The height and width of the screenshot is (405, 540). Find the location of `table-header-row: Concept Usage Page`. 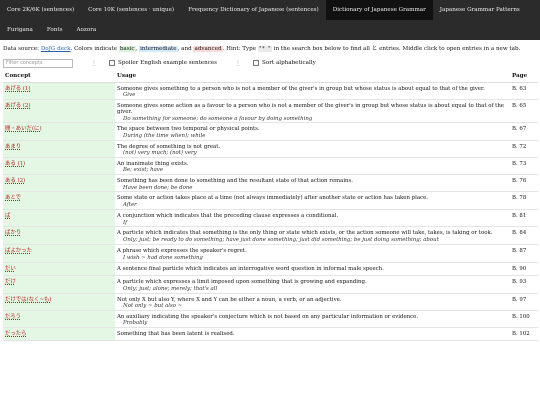

table-header-row: Concept Usage Page is located at coordinates (270, 76).